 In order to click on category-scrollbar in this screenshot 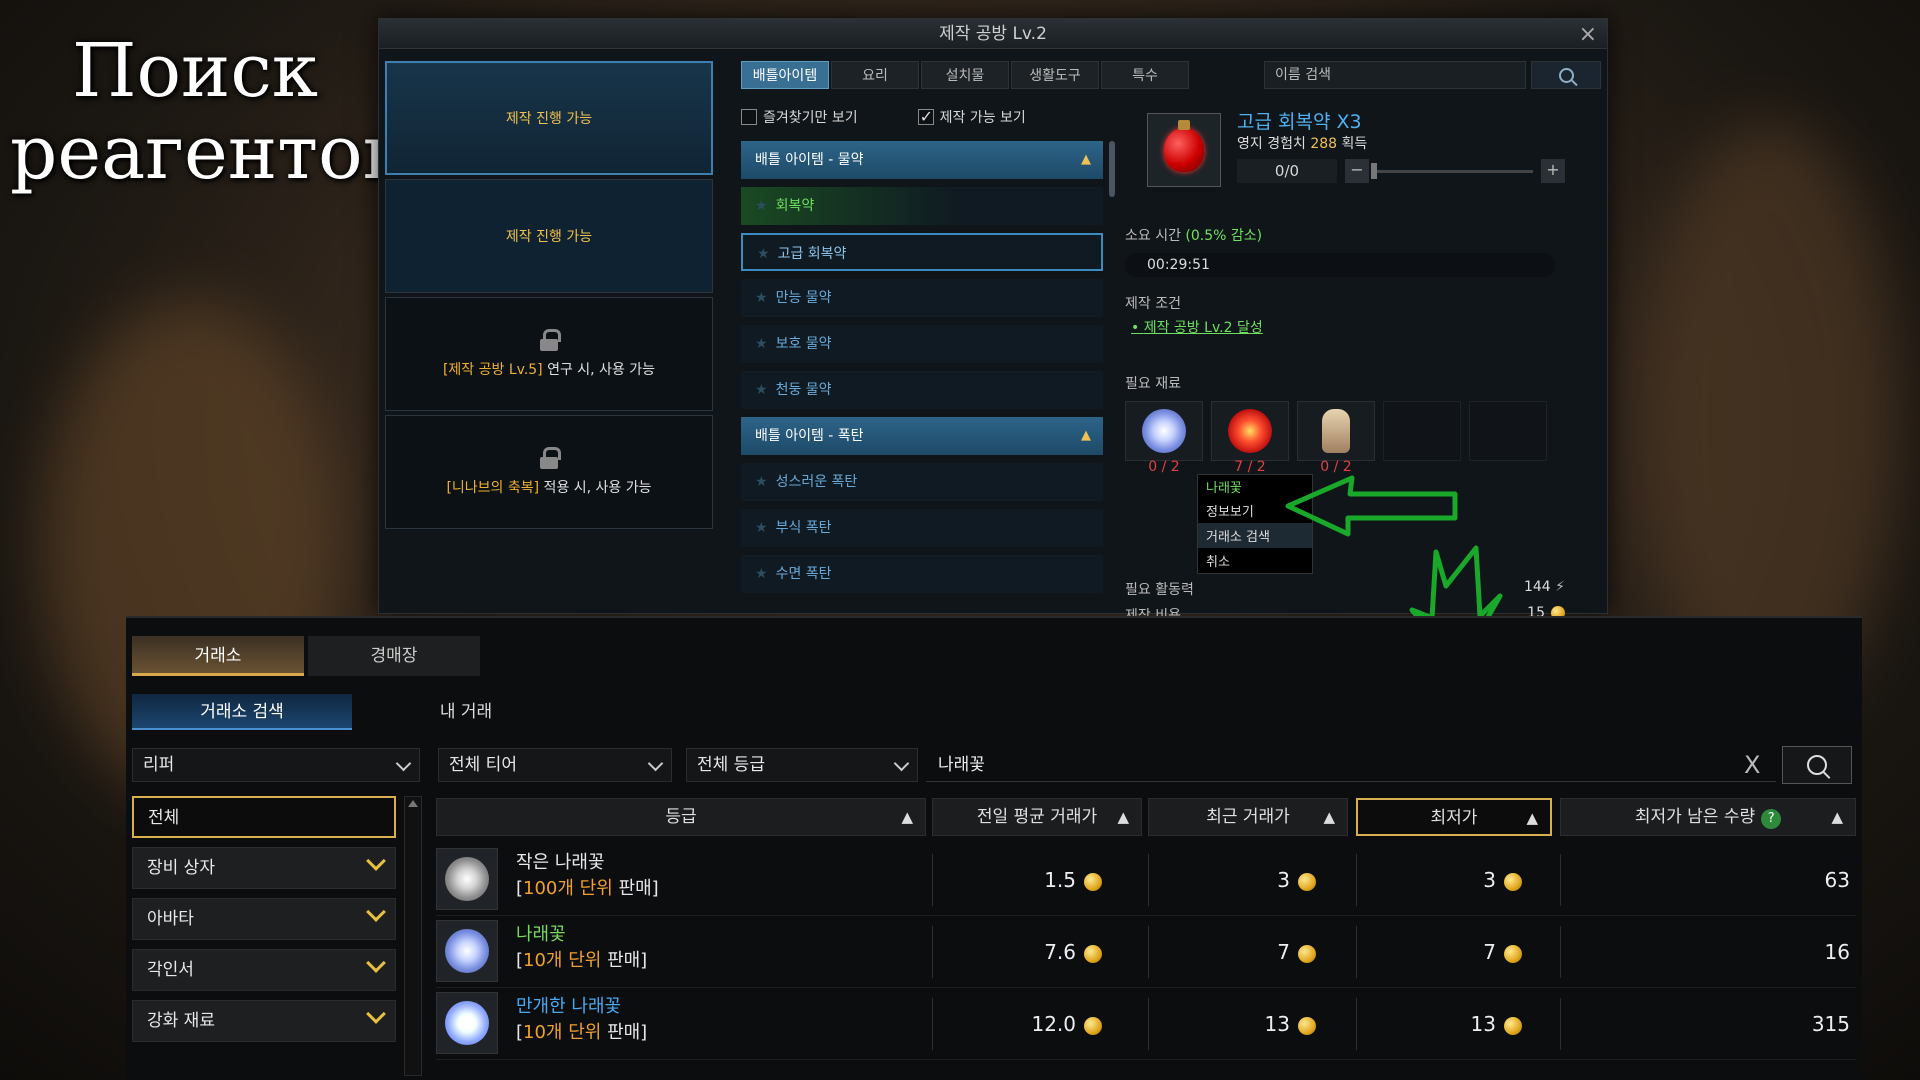, I will do `click(413, 936)`.